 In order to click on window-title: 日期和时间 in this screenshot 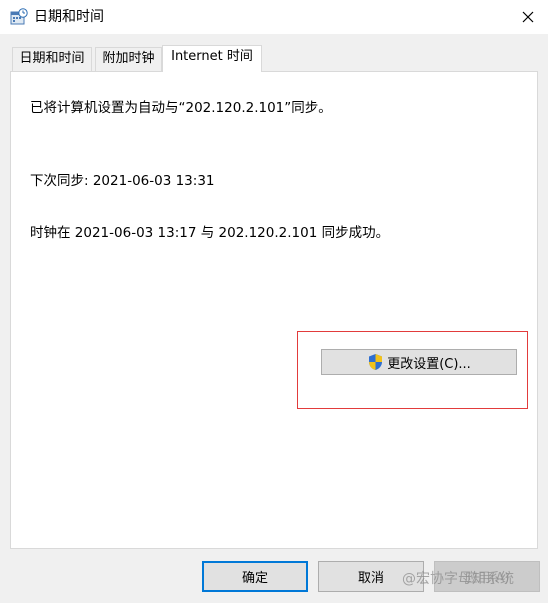, I will do `click(69, 17)`.